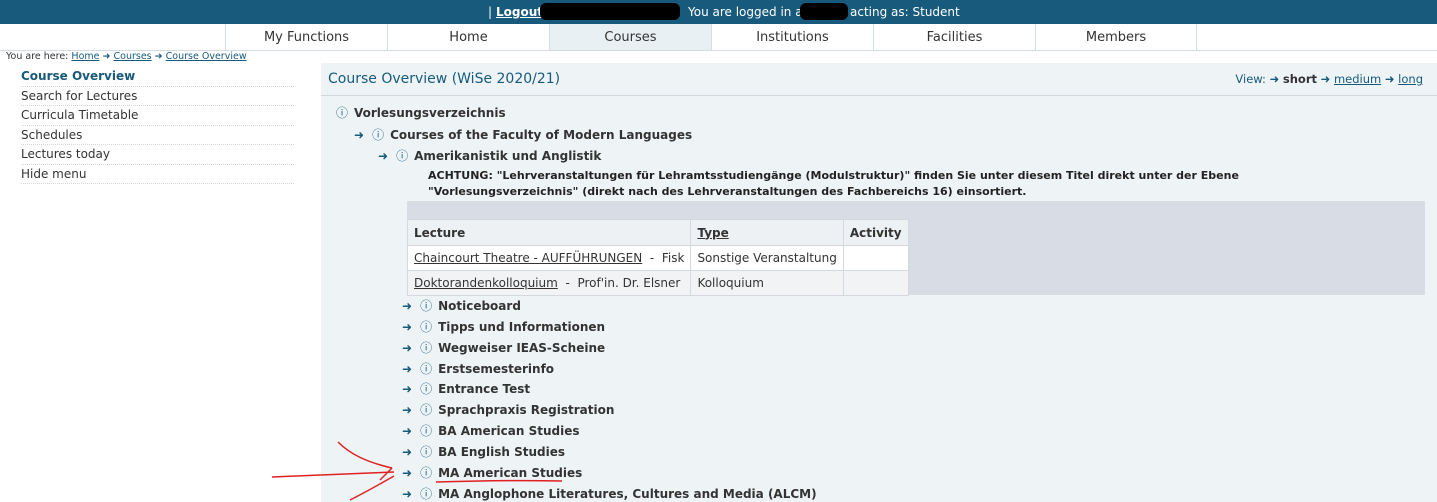  What do you see at coordinates (549, 232) in the screenshot?
I see `col-lecture: Lecture` at bounding box center [549, 232].